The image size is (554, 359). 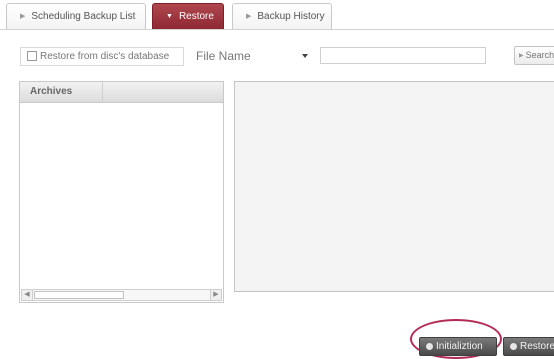 What do you see at coordinates (215, 295) in the screenshot?
I see `scroll-right-icon: ▶` at bounding box center [215, 295].